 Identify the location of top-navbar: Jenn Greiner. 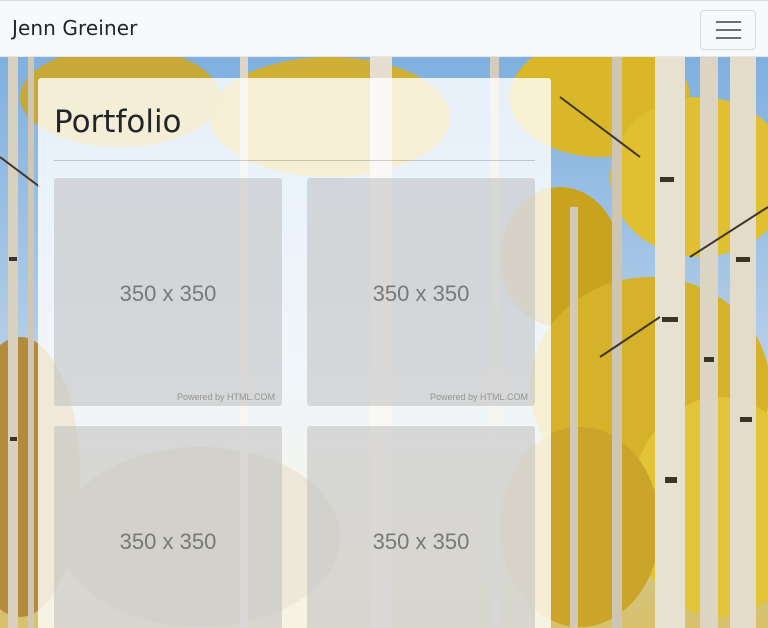
(384, 28).